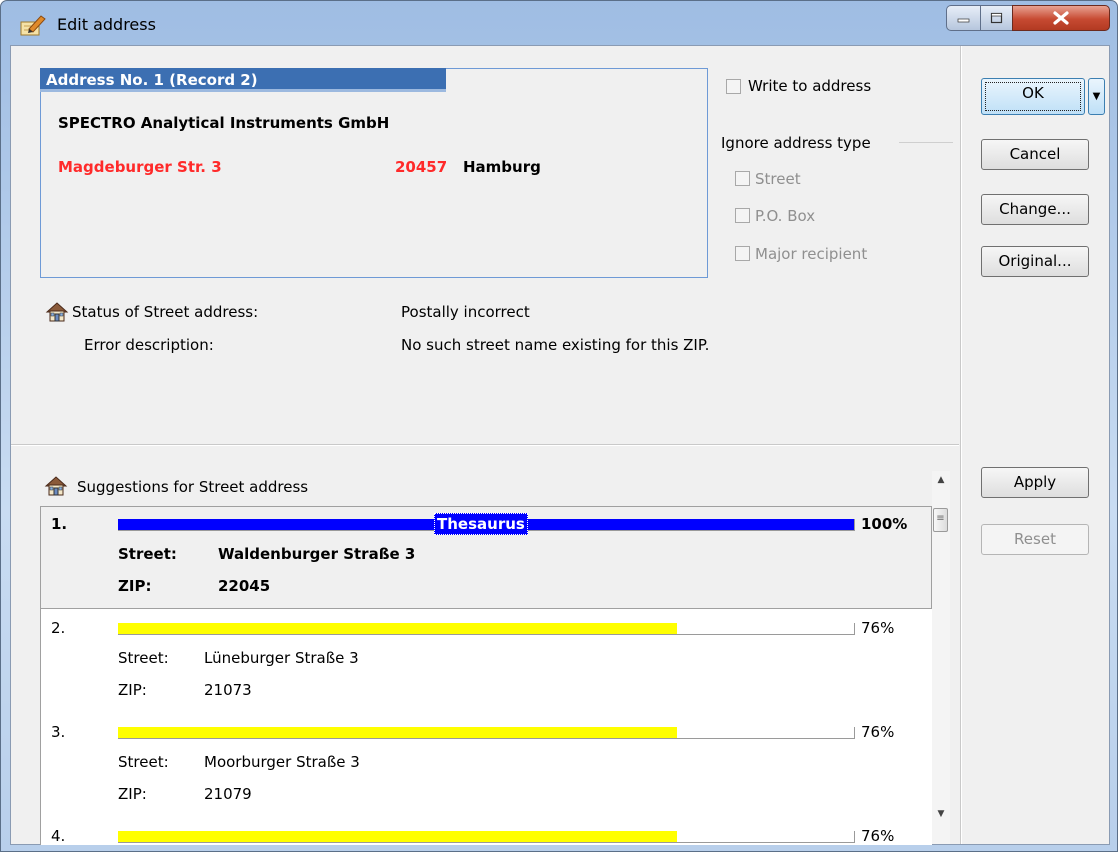 The height and width of the screenshot is (852, 1118). I want to click on close-icon, so click(1061, 18).